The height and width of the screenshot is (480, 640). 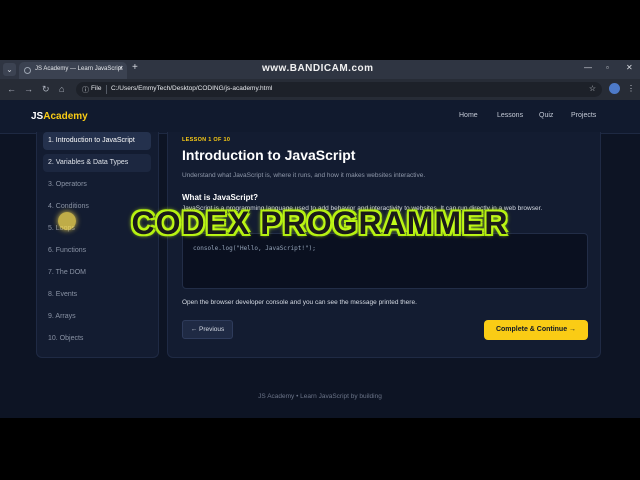 What do you see at coordinates (468, 115) in the screenshot?
I see `nav-home: Home` at bounding box center [468, 115].